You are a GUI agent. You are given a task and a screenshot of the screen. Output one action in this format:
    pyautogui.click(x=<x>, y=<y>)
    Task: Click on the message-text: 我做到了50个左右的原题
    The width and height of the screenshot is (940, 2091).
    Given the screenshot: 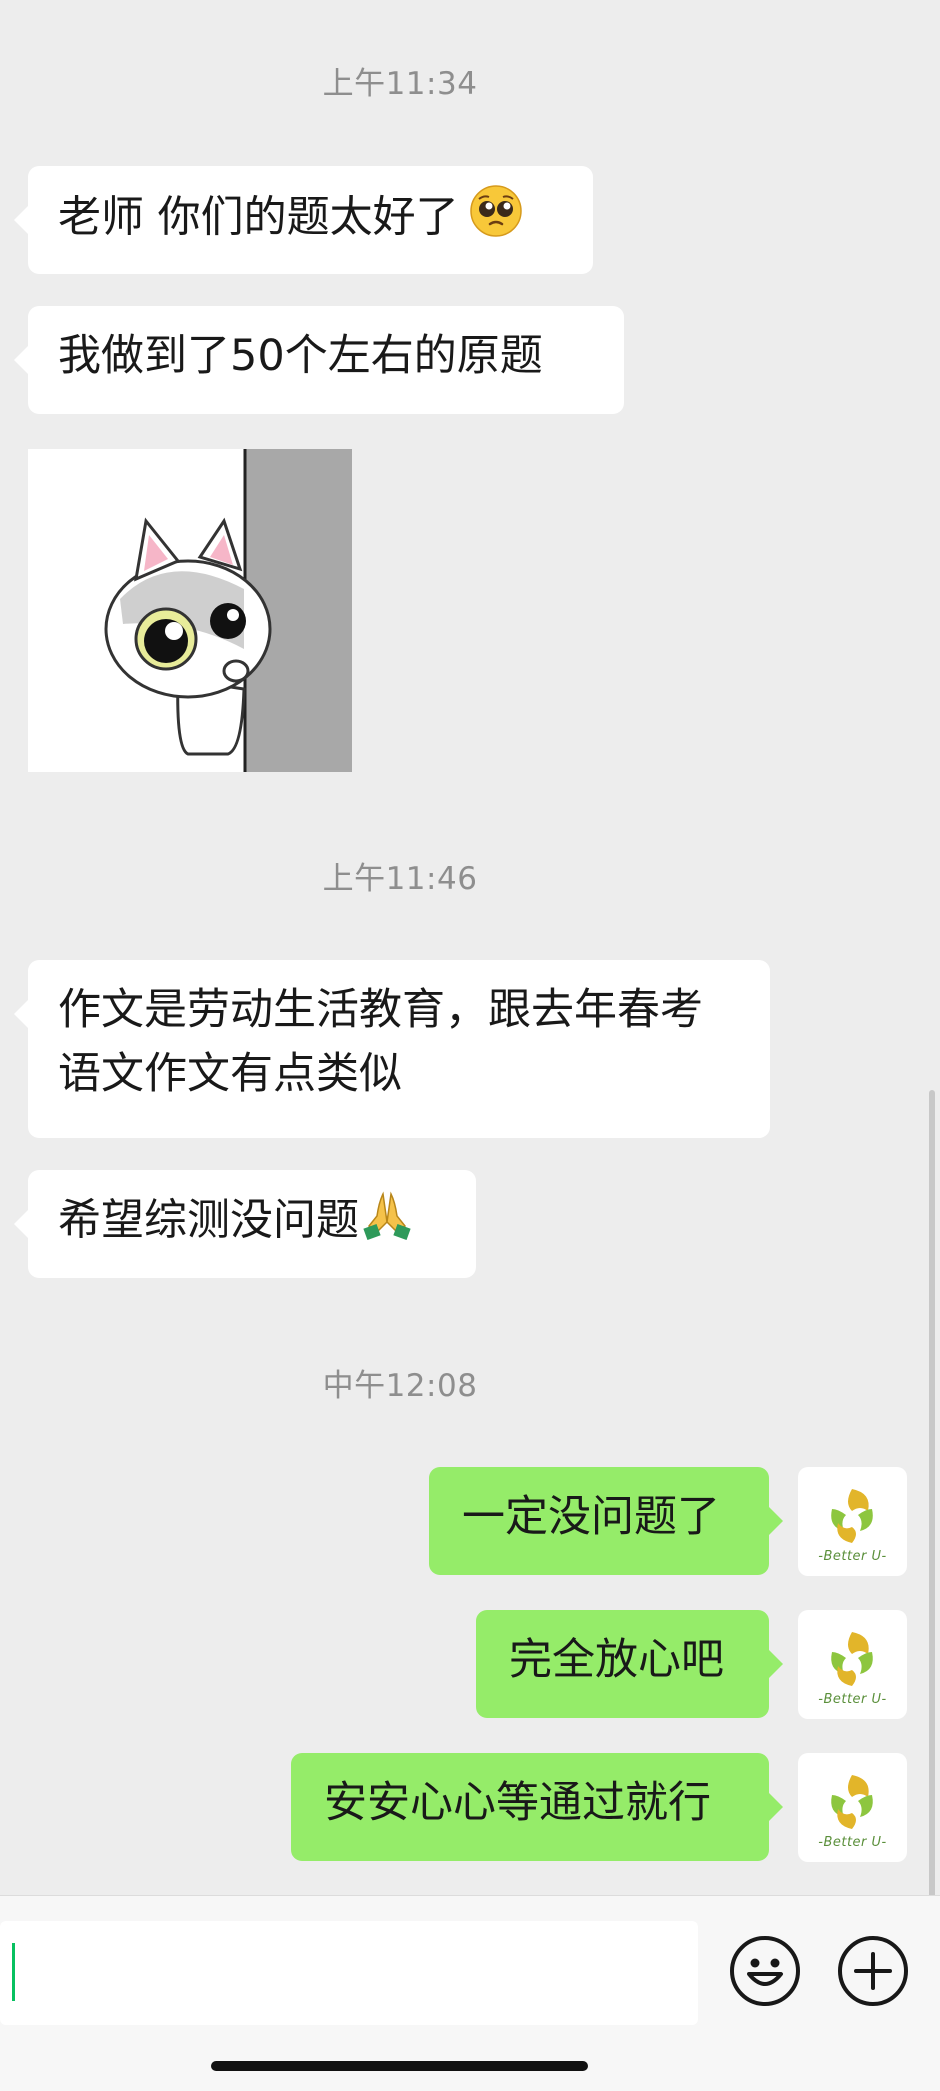 What is the action you would take?
    pyautogui.click(x=300, y=356)
    